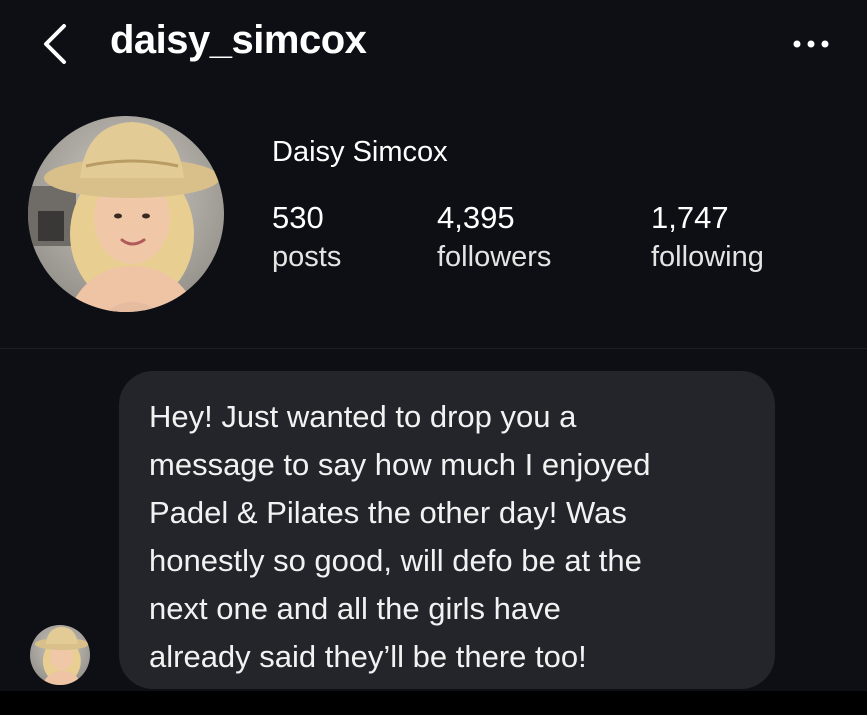 The width and height of the screenshot is (867, 715). Describe the element at coordinates (494, 257) in the screenshot. I see `followers-label: followers` at that location.